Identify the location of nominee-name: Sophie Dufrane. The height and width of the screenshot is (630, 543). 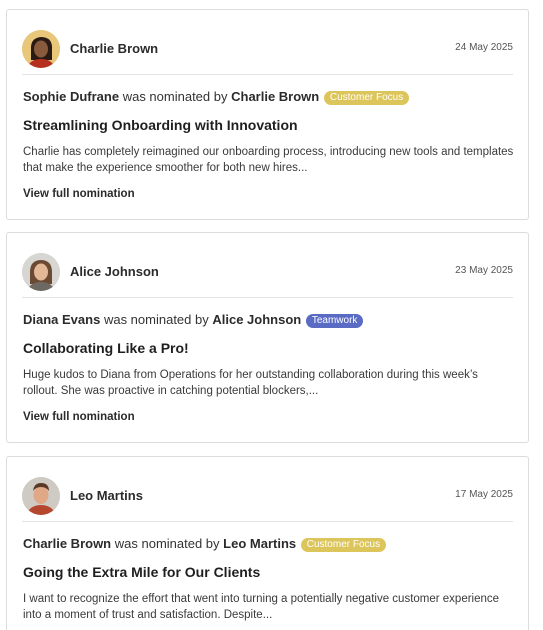
(71, 96).